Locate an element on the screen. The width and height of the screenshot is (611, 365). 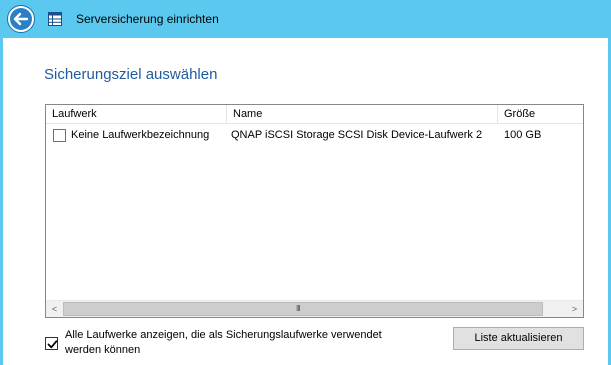
list-header: Laufwerk Name Größe is located at coordinates (314, 114).